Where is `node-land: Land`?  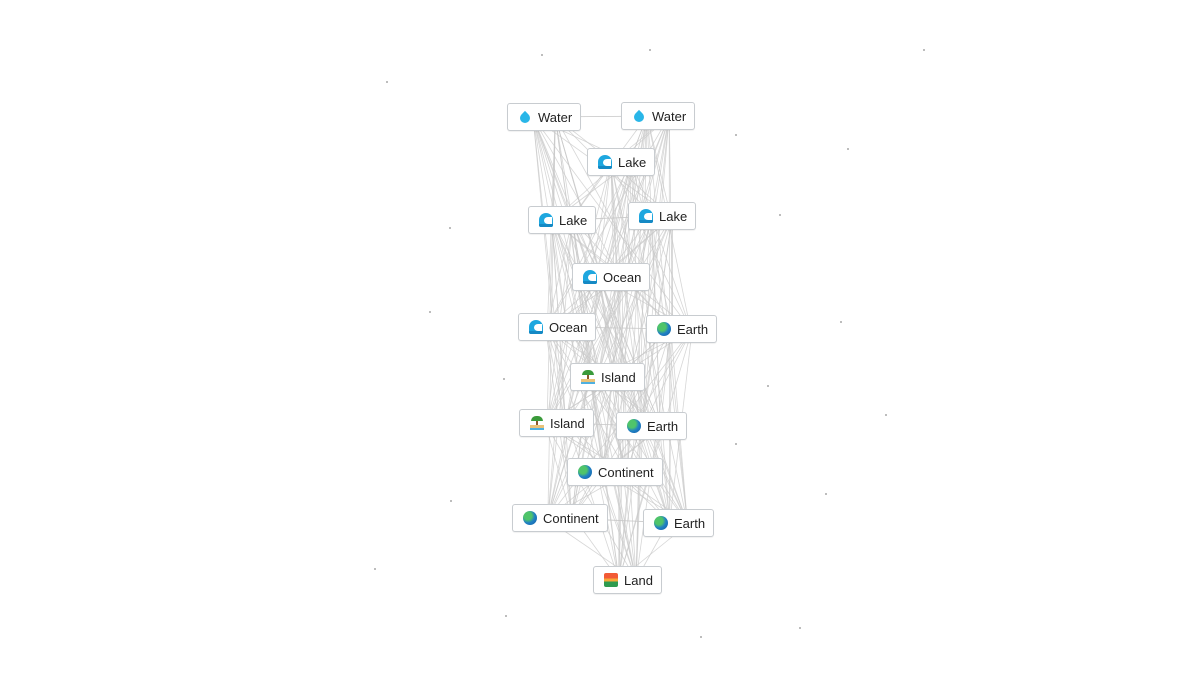
node-land: Land is located at coordinates (627, 580).